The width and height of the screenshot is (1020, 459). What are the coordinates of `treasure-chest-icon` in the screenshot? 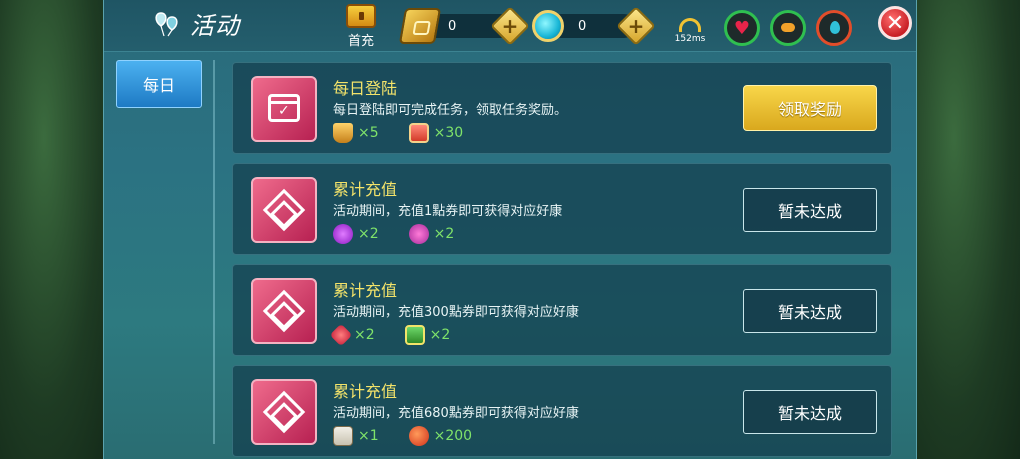 It's located at (361, 16).